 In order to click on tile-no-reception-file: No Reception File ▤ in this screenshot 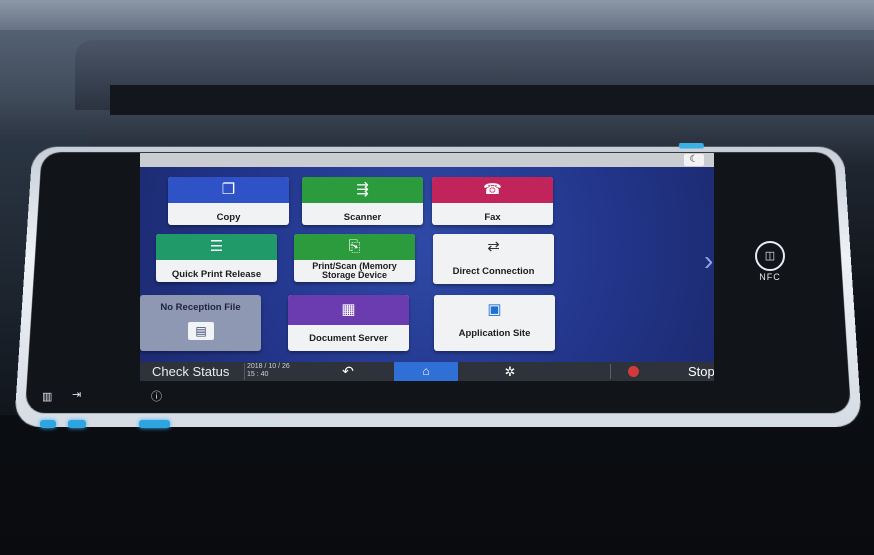, I will do `click(200, 323)`.